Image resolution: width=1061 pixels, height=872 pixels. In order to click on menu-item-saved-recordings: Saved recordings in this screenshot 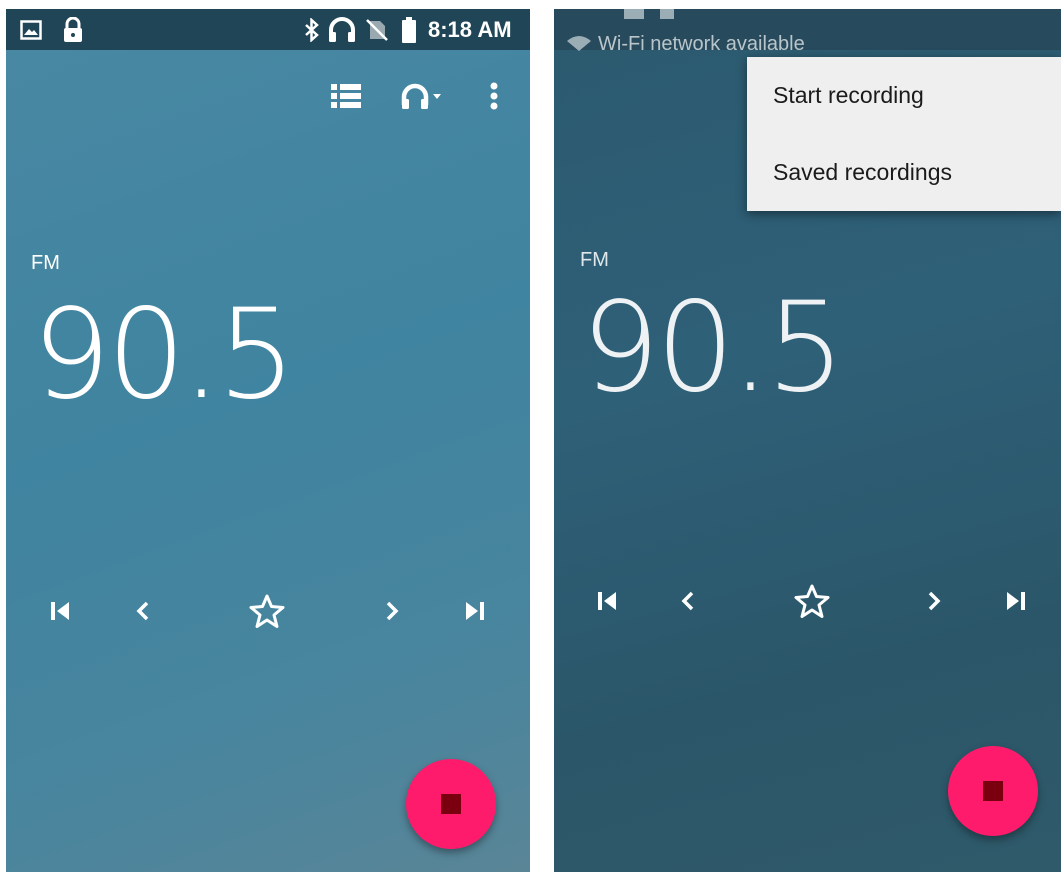, I will do `click(862, 172)`.